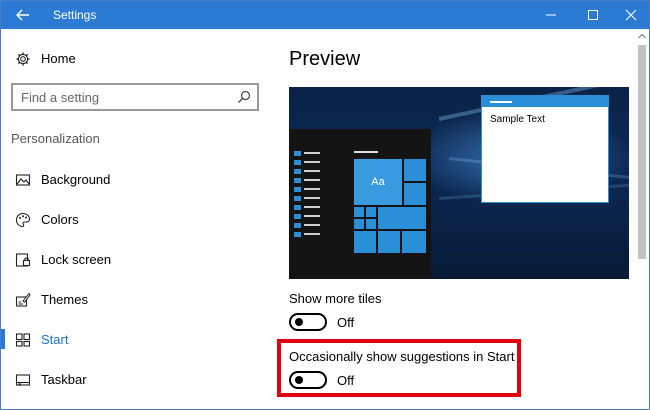 The image size is (650, 410). Describe the element at coordinates (366, 152) in the screenshot. I see `preview-tile-group-header` at that location.